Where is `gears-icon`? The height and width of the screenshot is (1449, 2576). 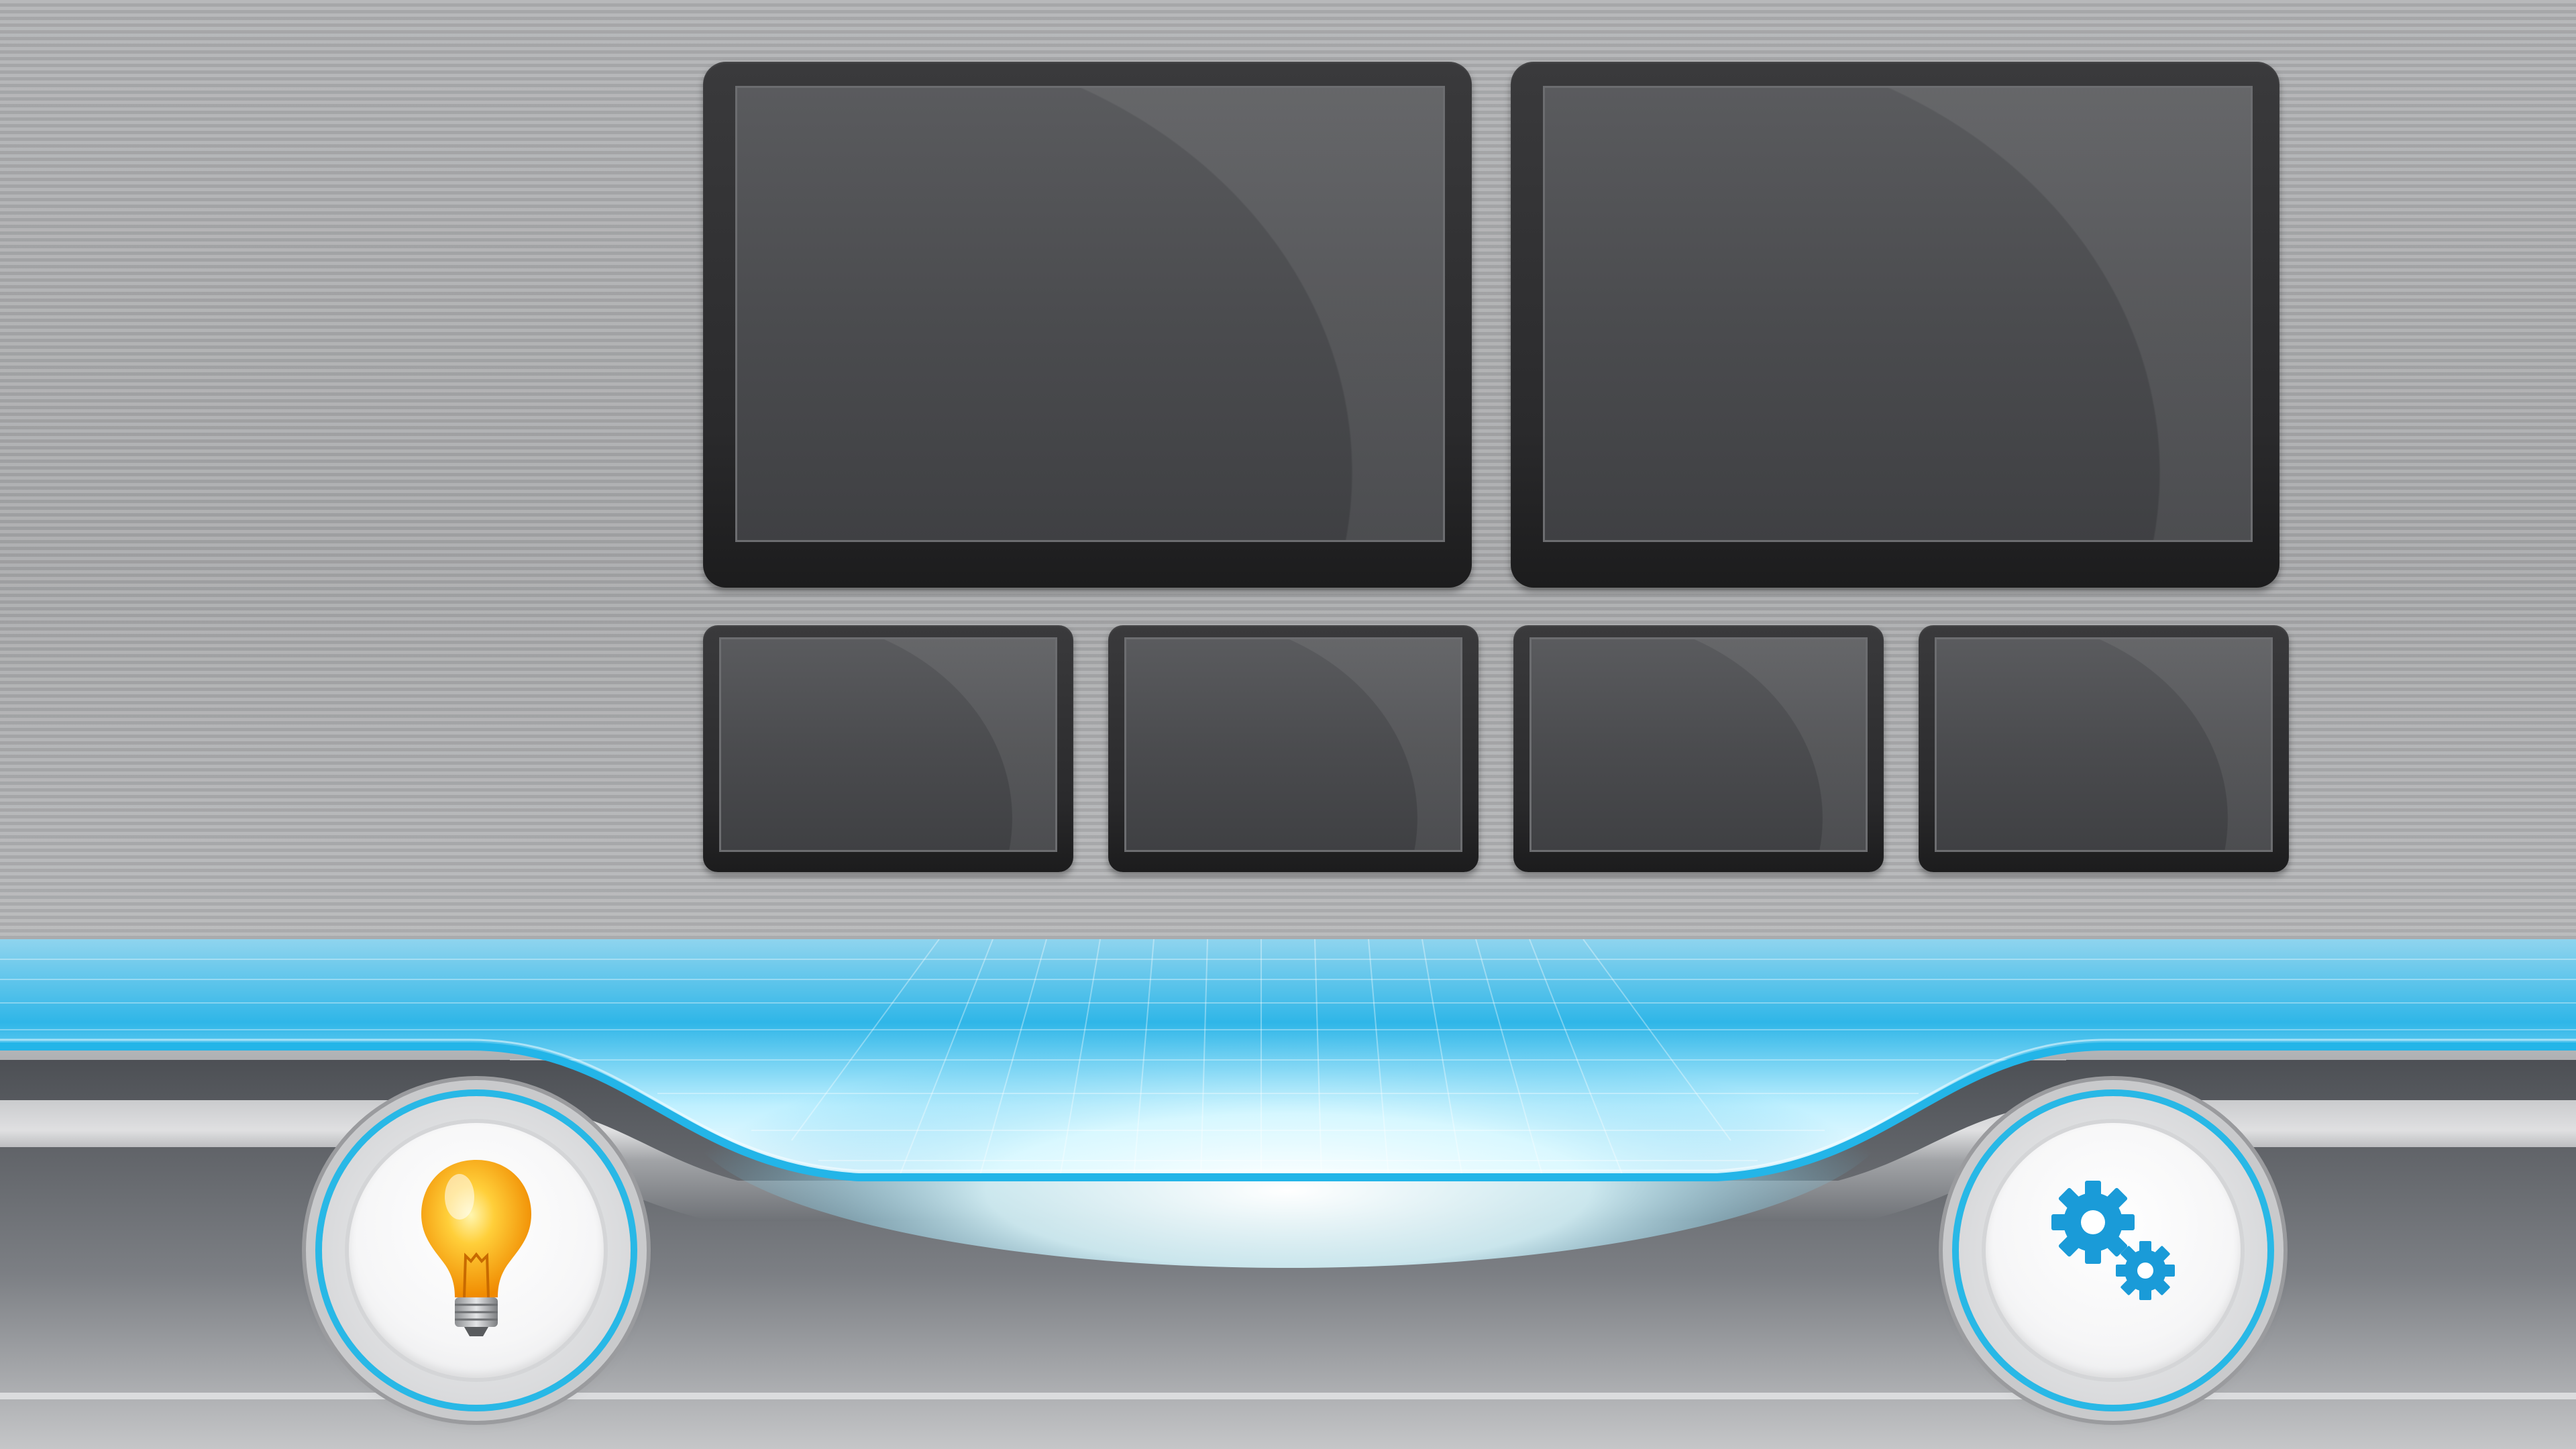 gears-icon is located at coordinates (2113, 1240).